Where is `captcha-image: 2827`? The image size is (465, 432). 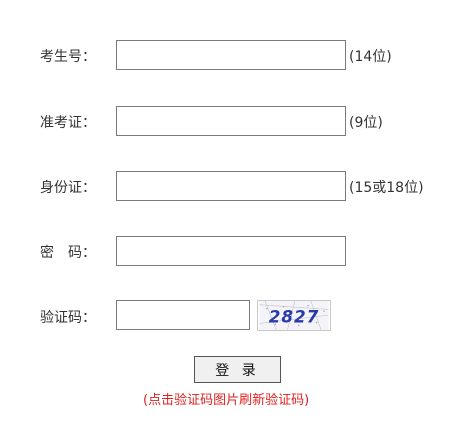
captcha-image: 2827 is located at coordinates (294, 315).